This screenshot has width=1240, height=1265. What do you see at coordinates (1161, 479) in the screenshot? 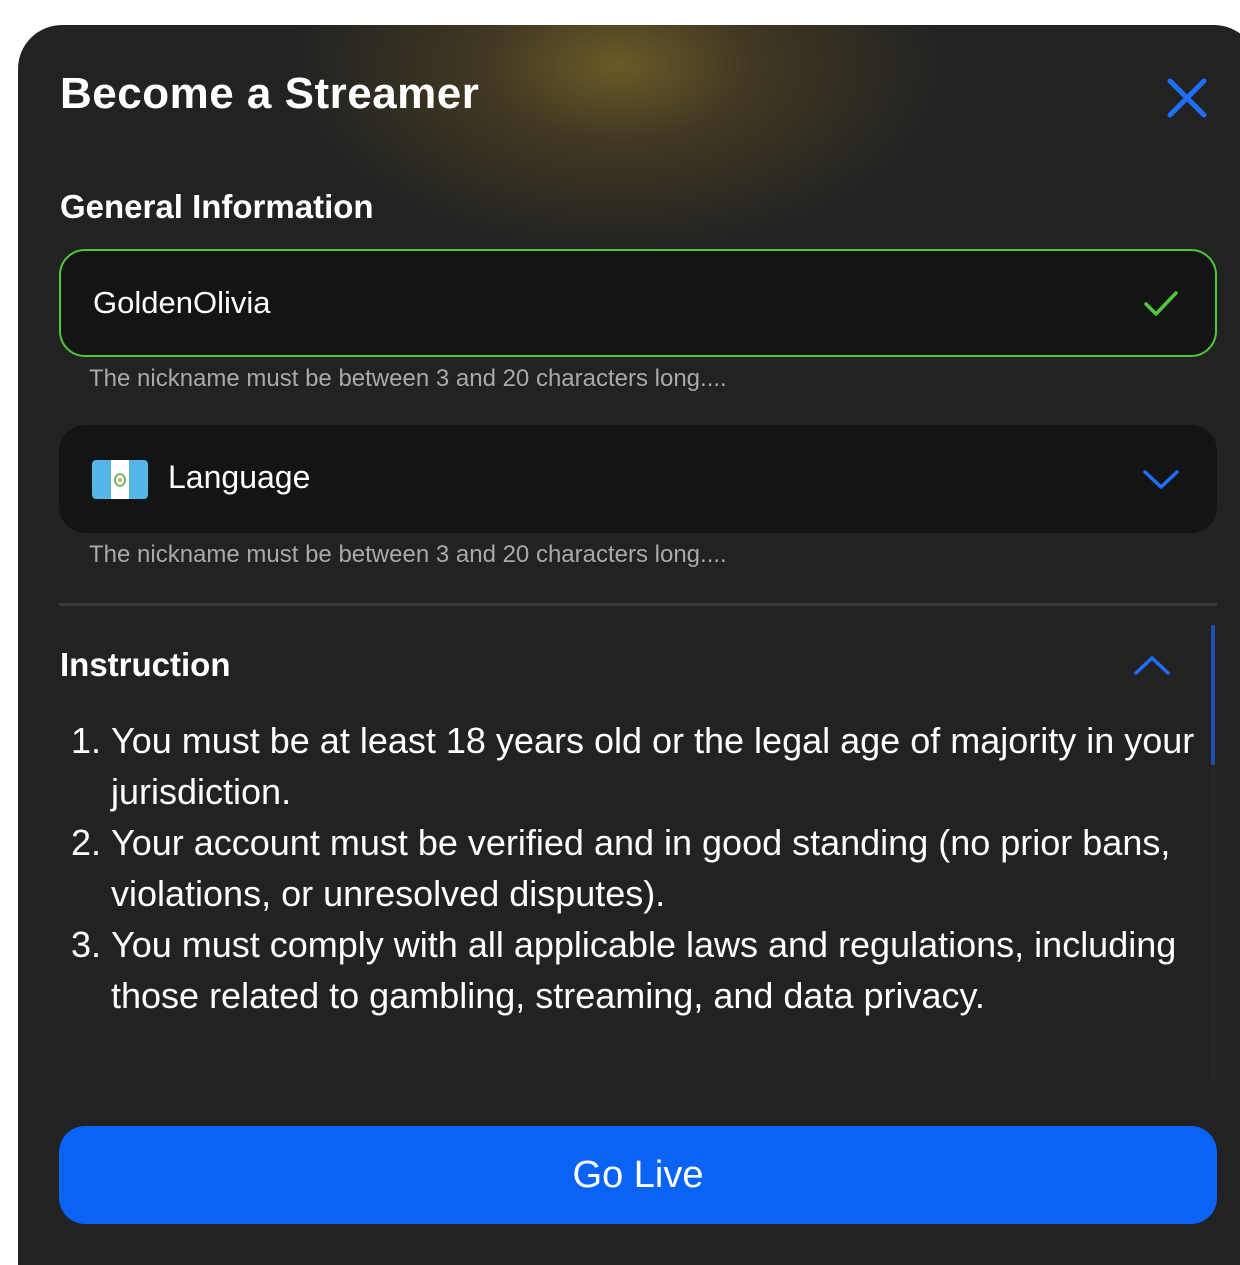
I see `chevron-down-icon` at bounding box center [1161, 479].